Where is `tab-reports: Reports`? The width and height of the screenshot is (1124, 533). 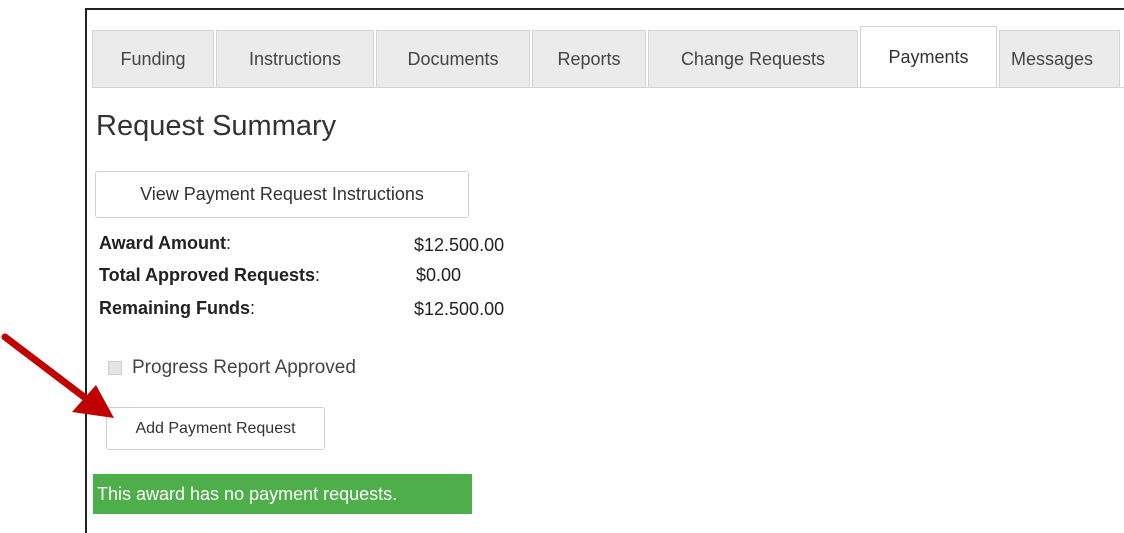
tab-reports: Reports is located at coordinates (589, 59).